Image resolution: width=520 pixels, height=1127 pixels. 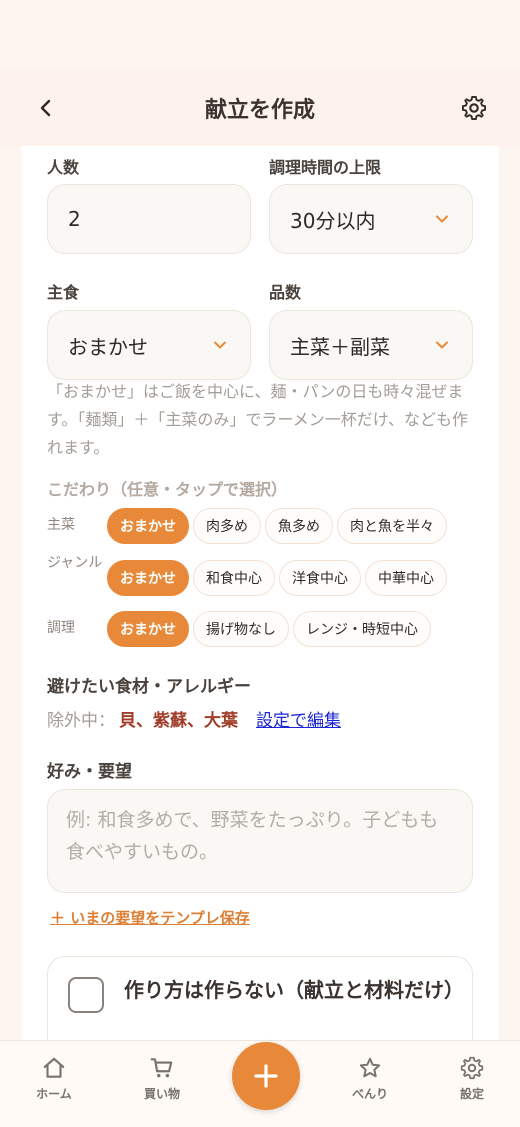 I want to click on tab-home-label: ホーム, so click(x=54, y=1094).